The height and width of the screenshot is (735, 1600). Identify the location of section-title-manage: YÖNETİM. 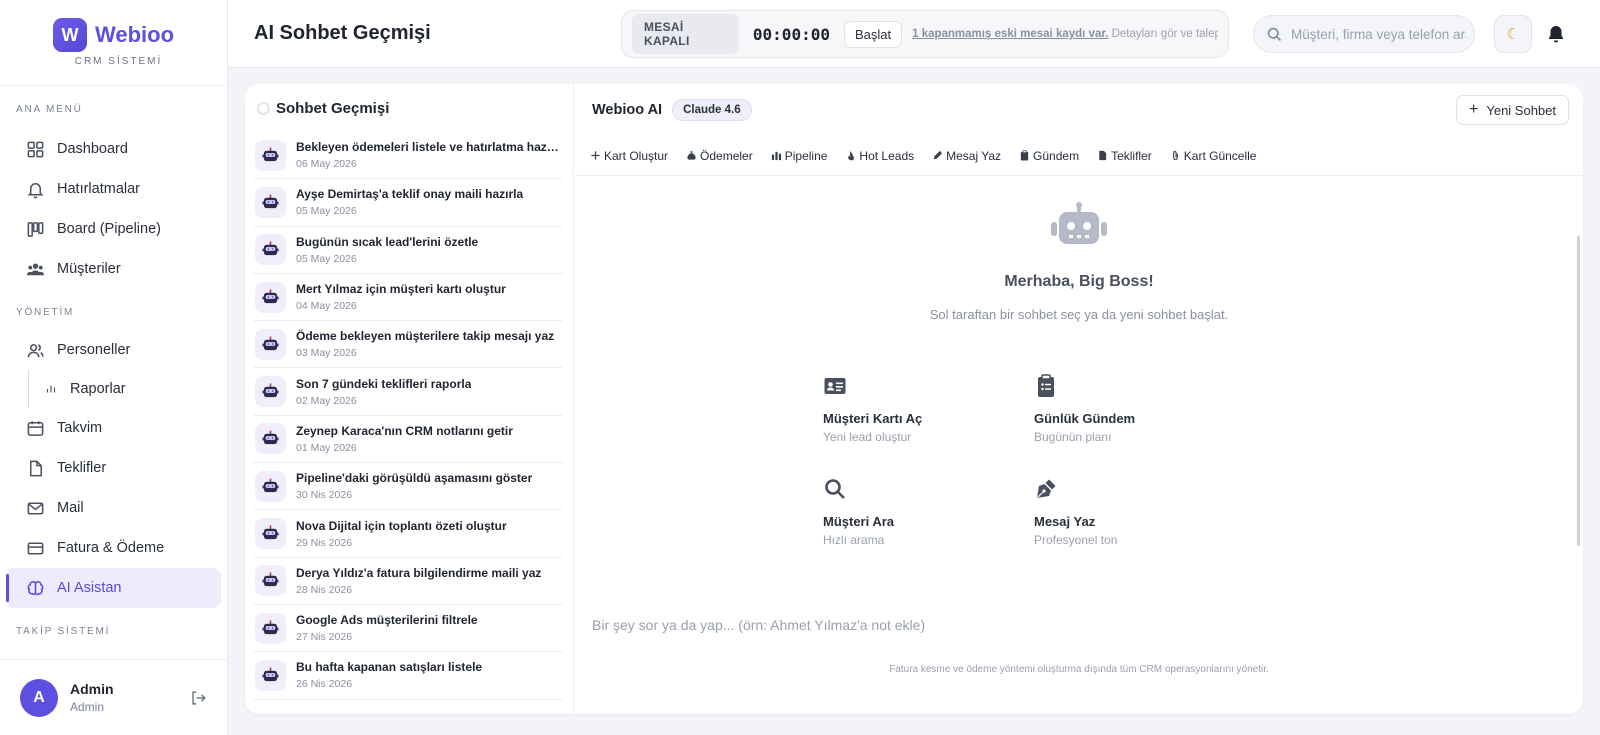
(45, 312).